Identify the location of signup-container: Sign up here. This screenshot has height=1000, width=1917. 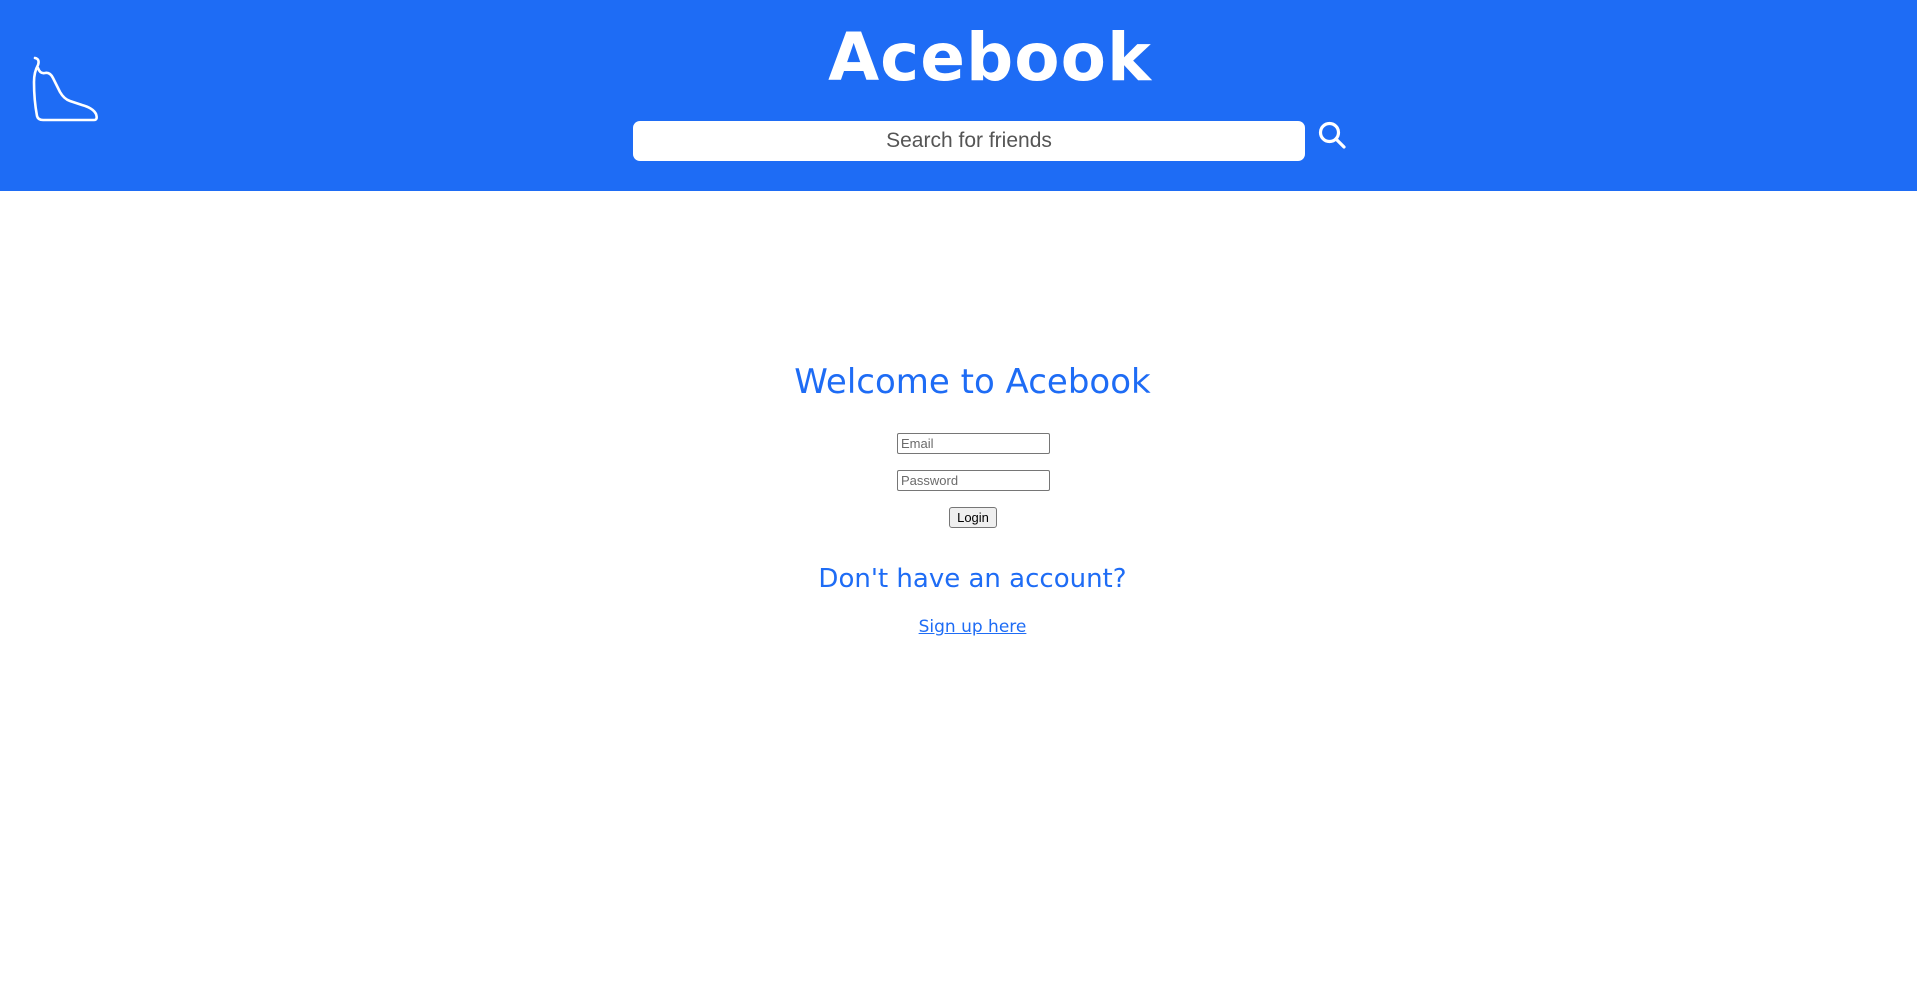
(958, 627).